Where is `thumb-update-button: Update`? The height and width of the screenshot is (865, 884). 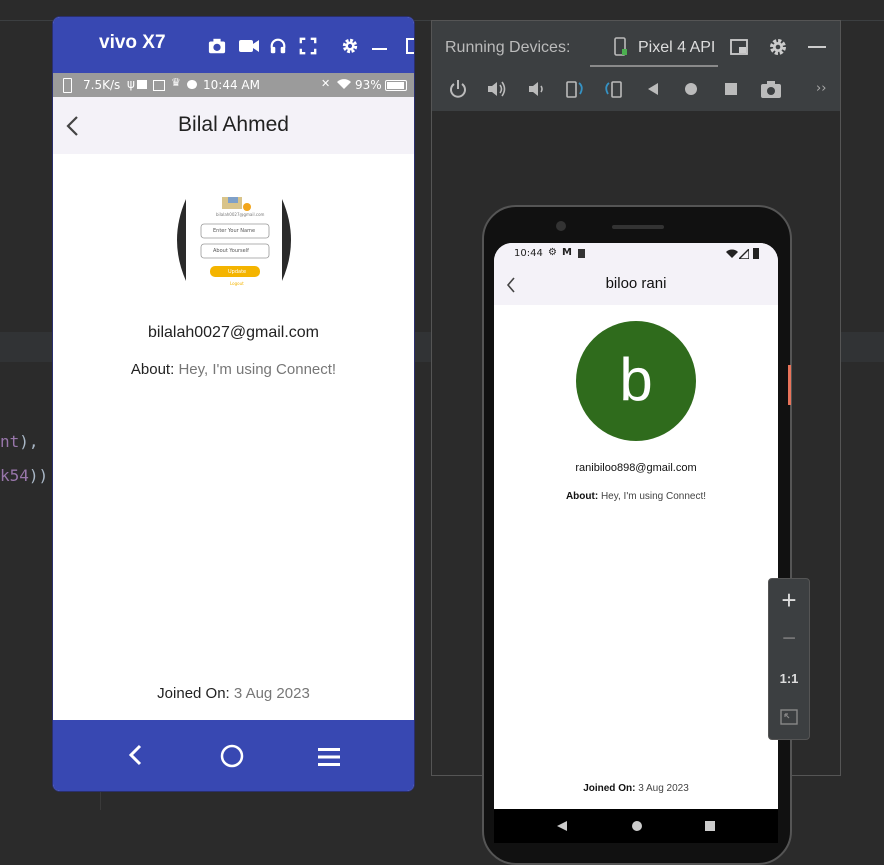
thumb-update-button: Update is located at coordinates (237, 272).